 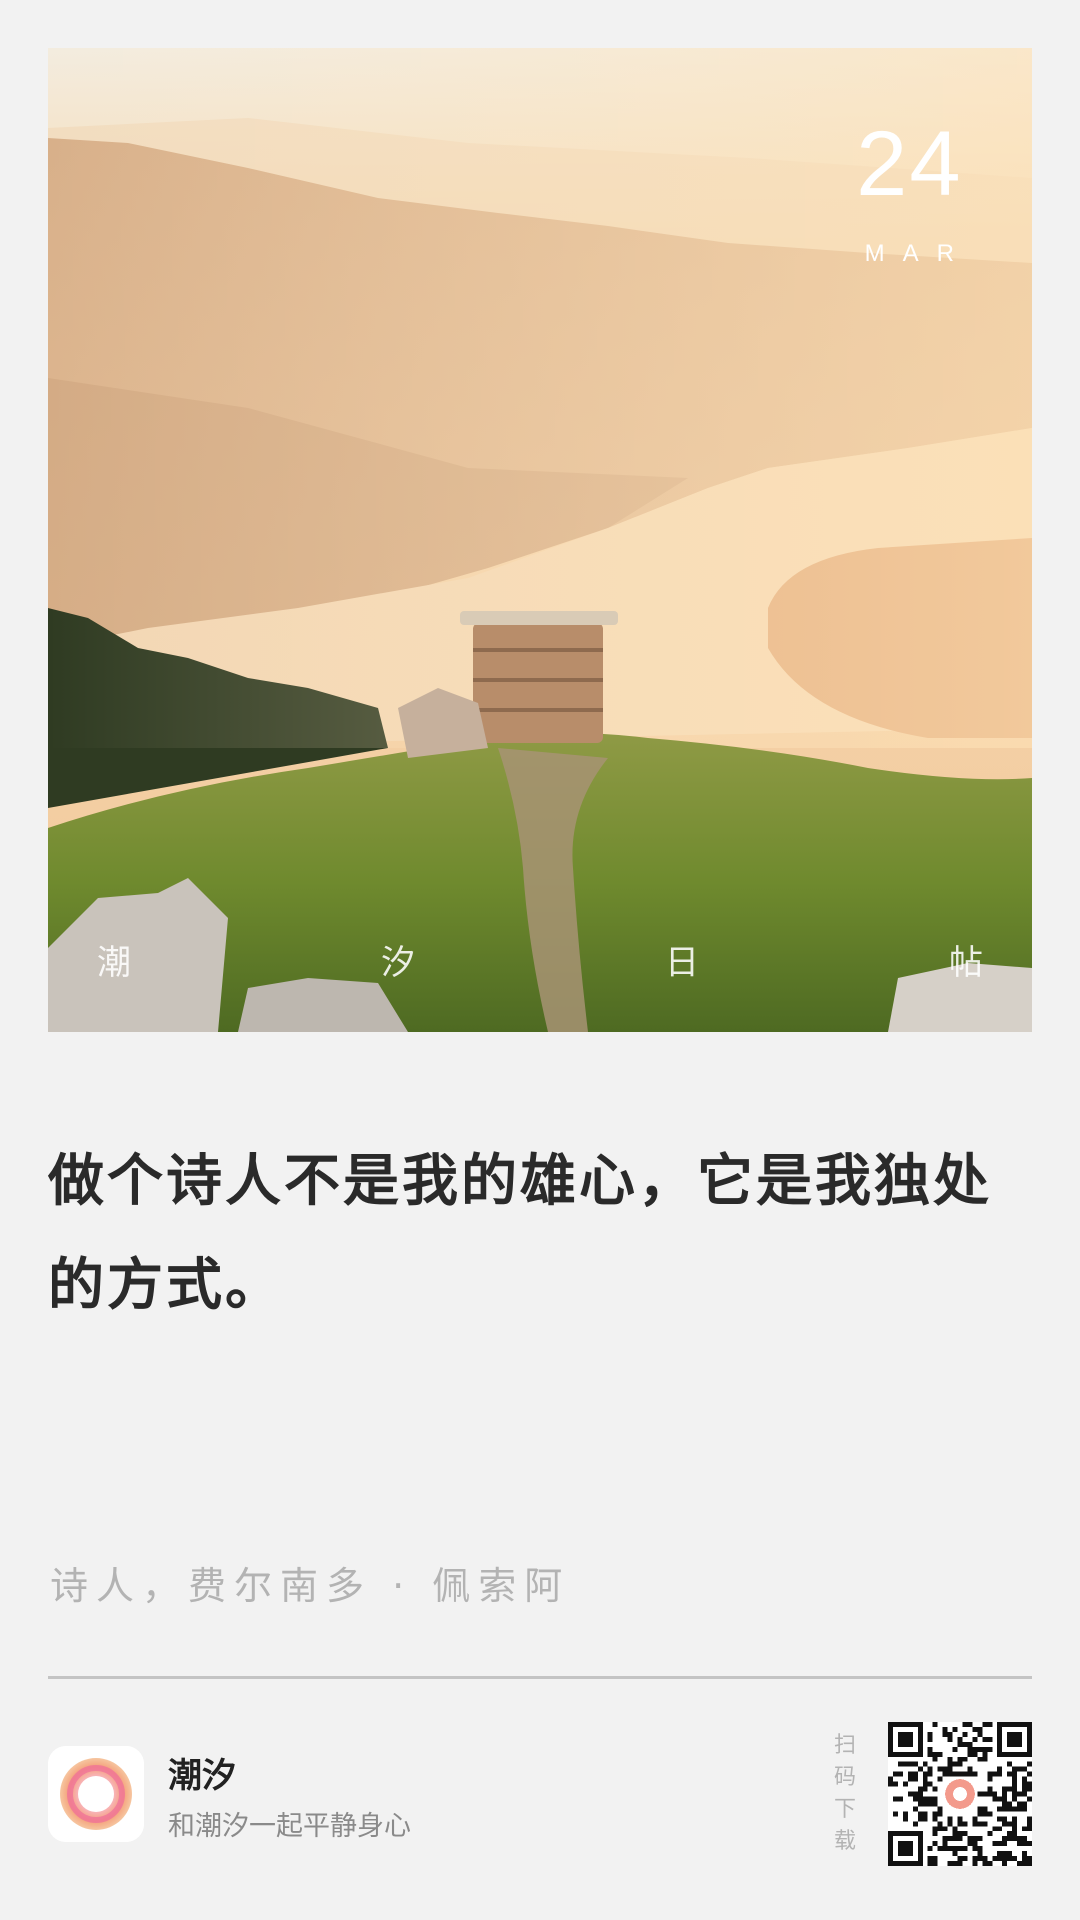 I want to click on quote-text: 做个诗人不是我的雄心，它是我独处的方式。, so click(x=520, y=1233).